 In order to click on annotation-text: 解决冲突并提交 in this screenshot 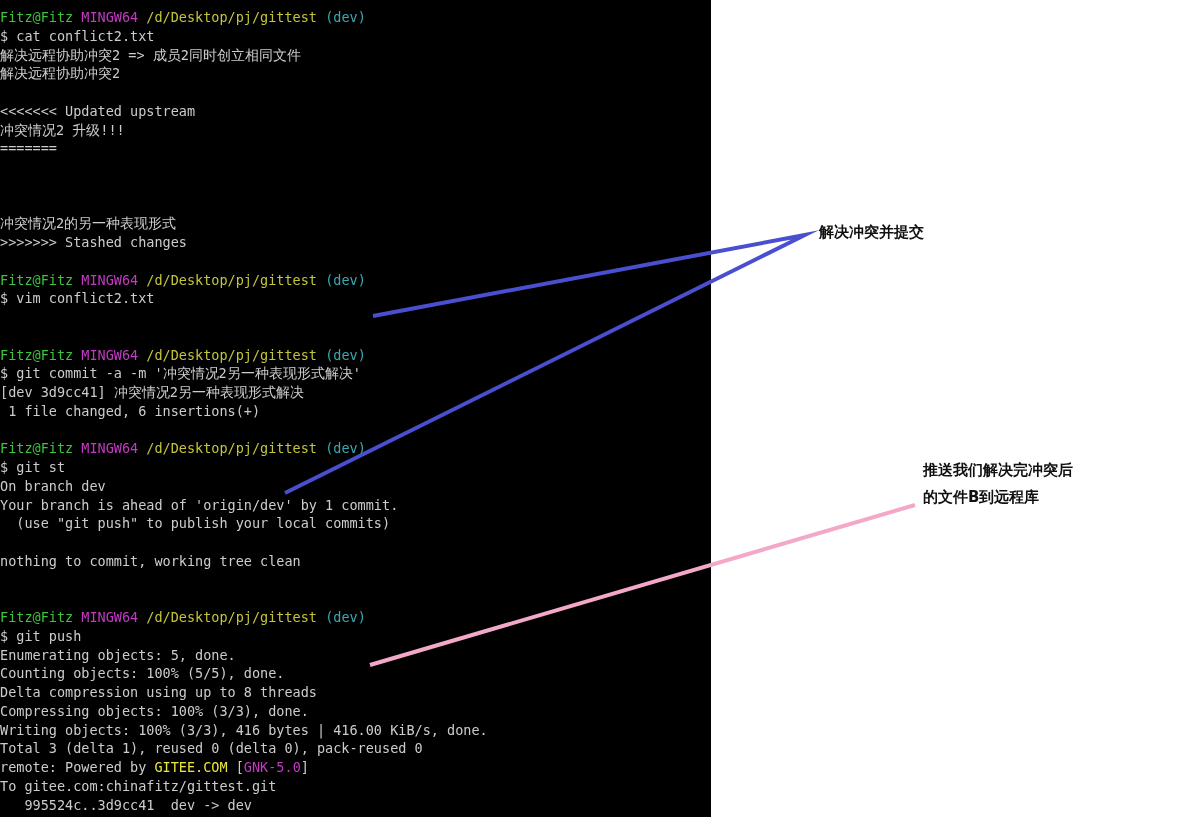, I will do `click(871, 232)`.